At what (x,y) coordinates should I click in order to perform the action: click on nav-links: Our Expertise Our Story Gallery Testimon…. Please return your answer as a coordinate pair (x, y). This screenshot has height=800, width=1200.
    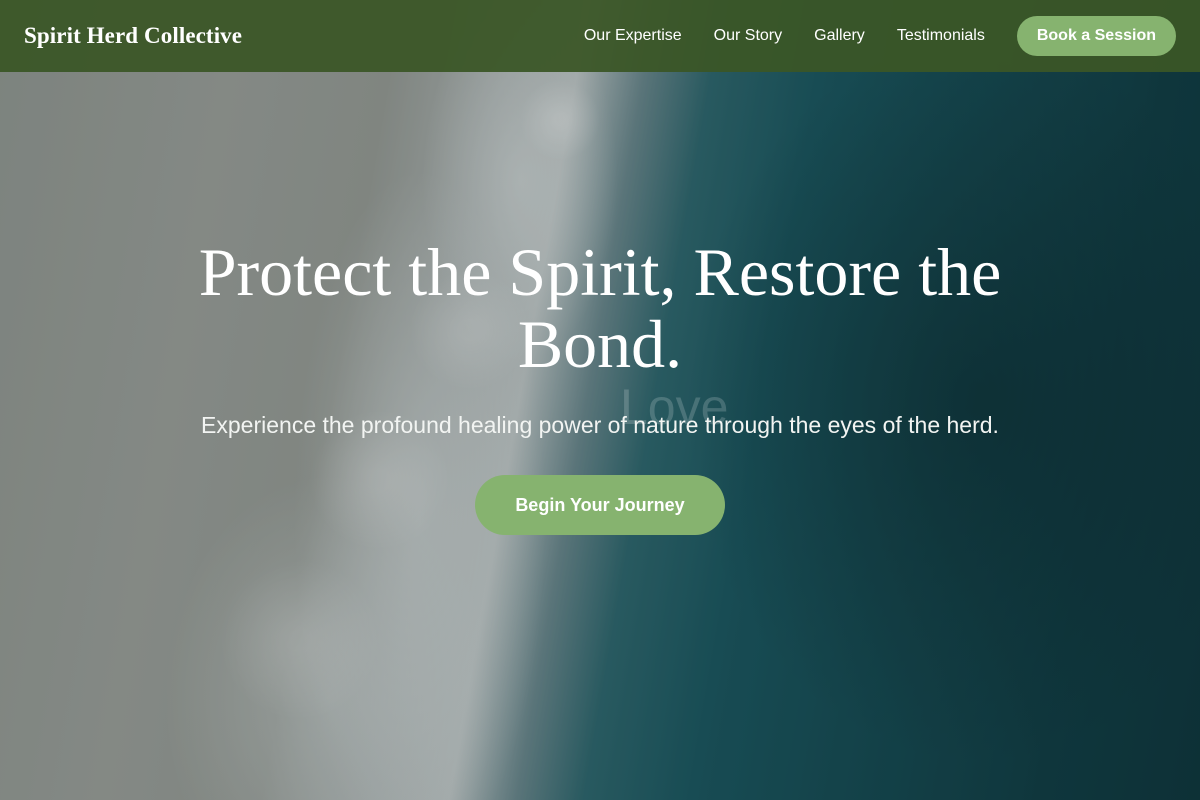
    Looking at the image, I should click on (784, 36).